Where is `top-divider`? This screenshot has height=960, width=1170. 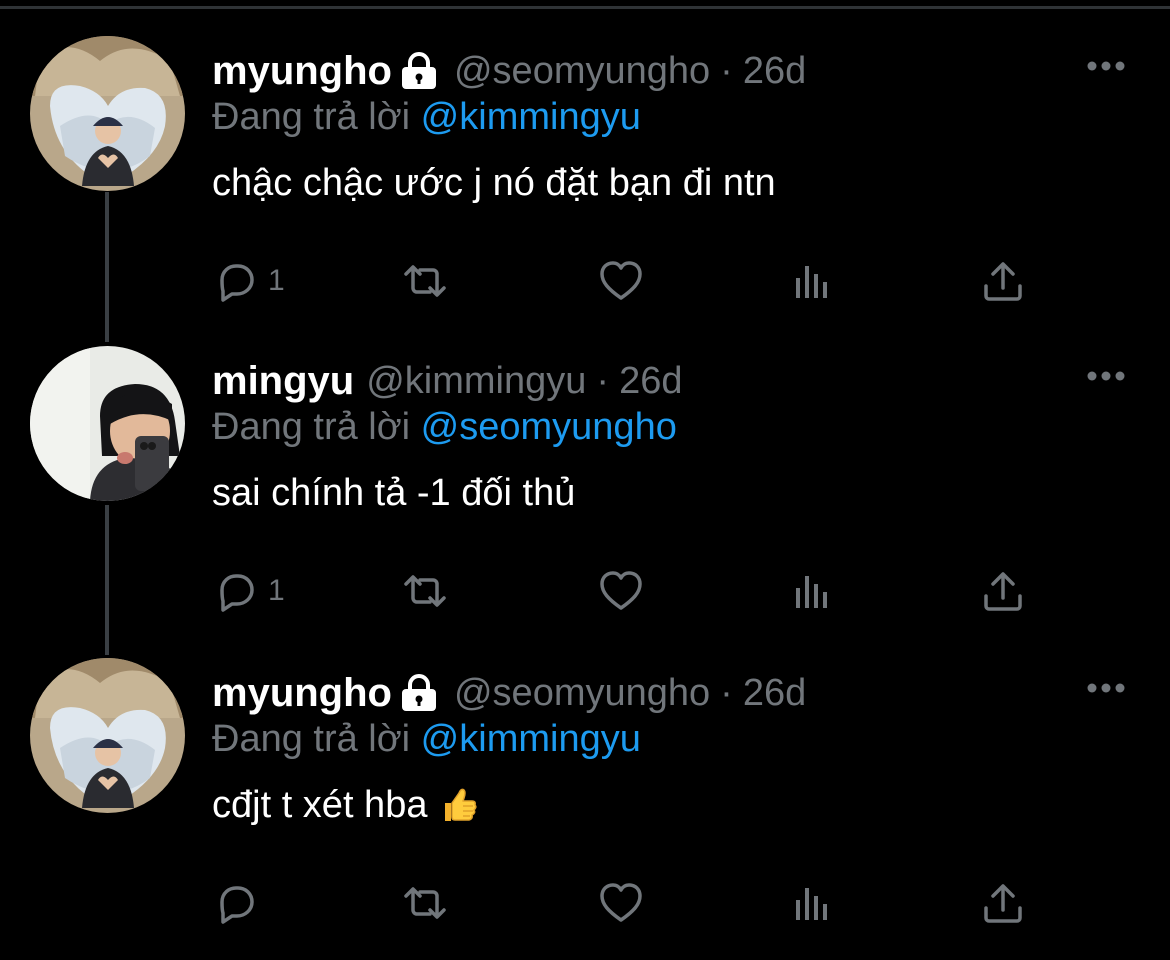 top-divider is located at coordinates (585, 7).